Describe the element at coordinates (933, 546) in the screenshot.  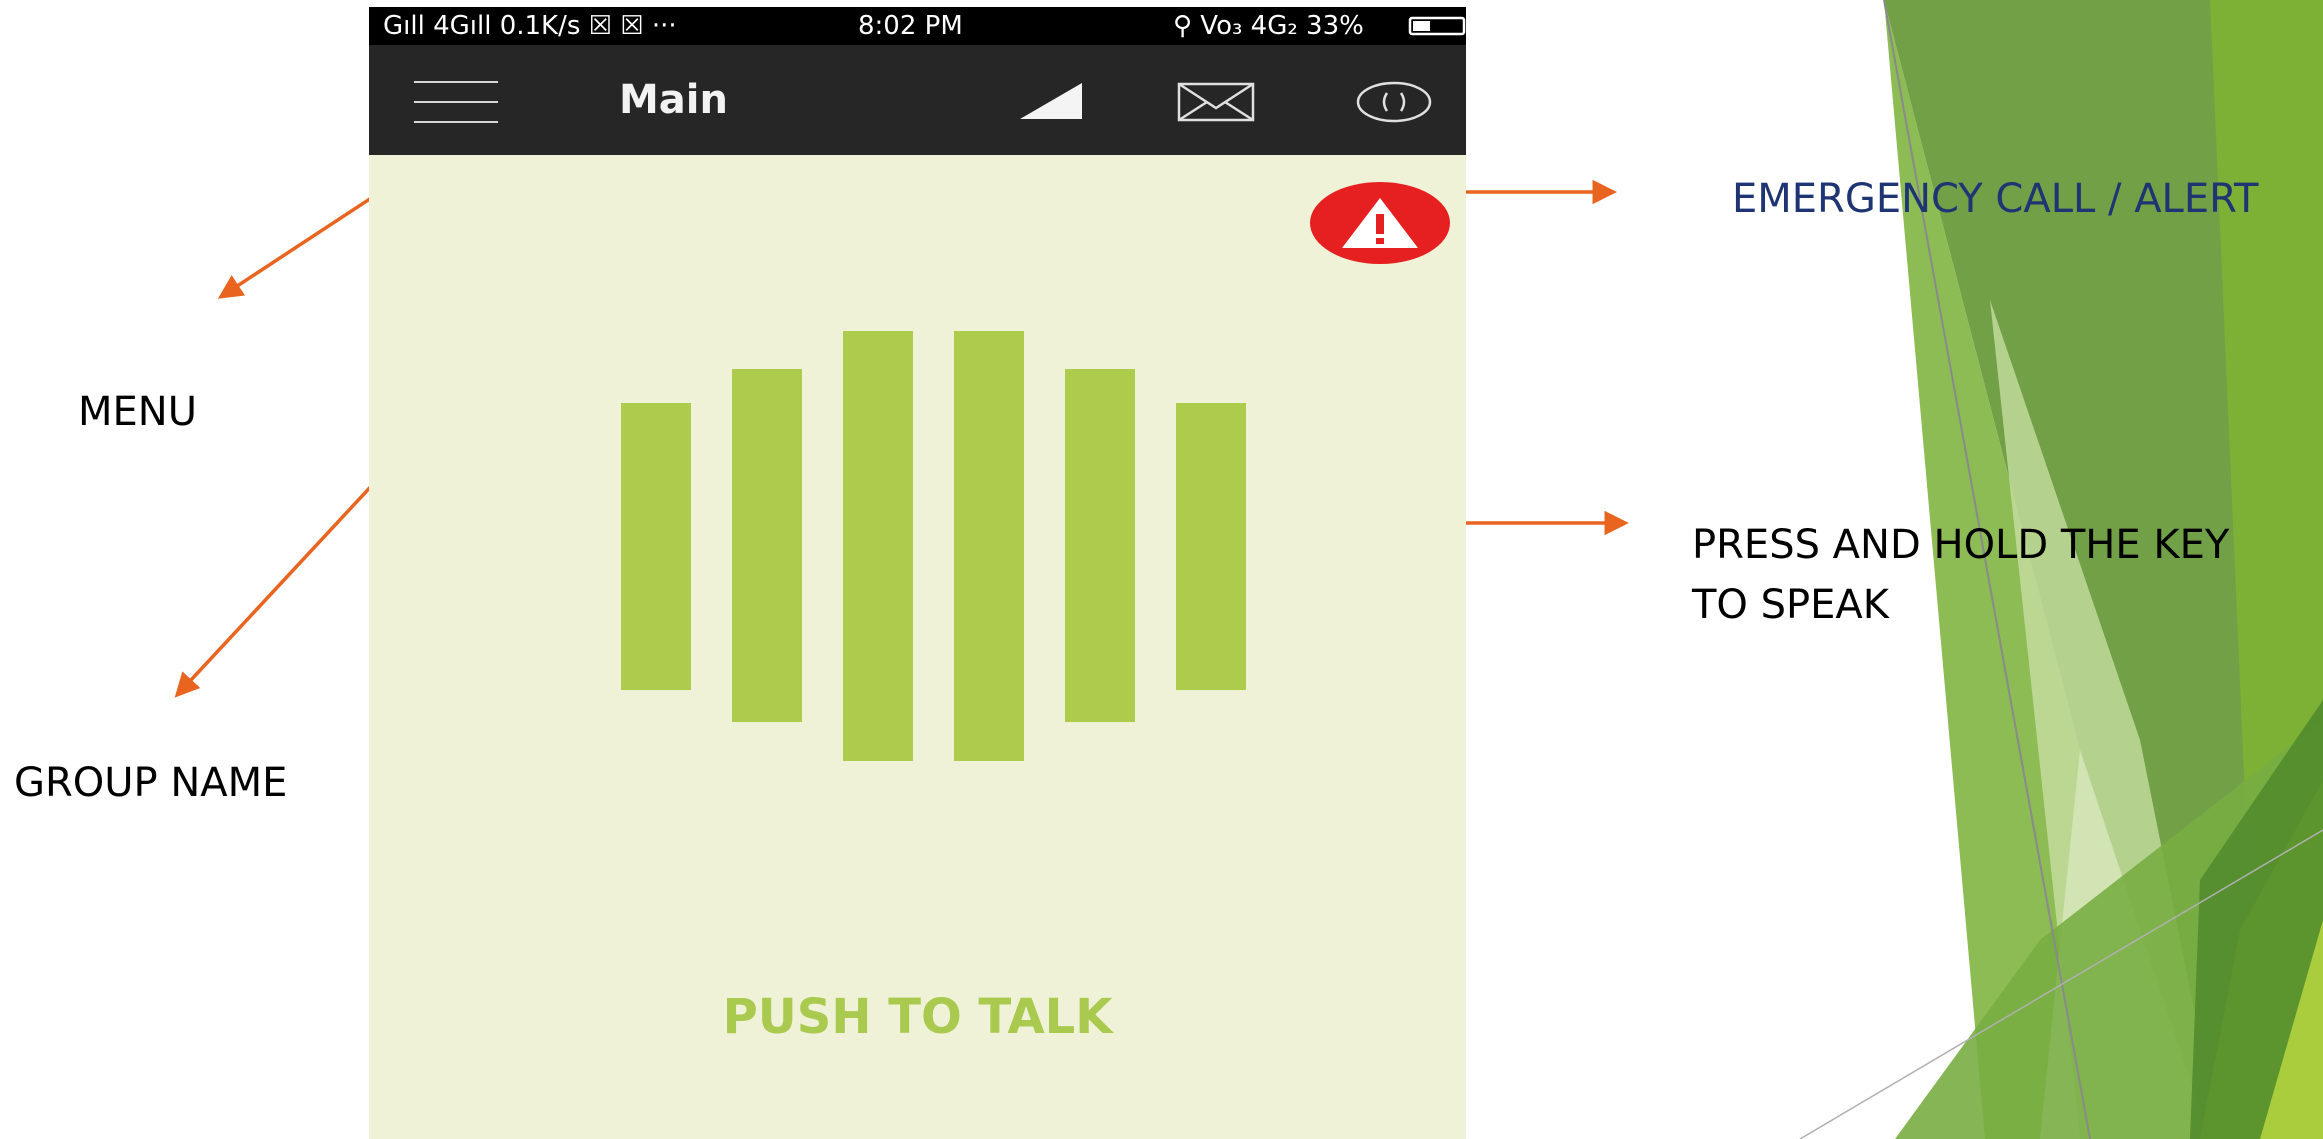
I see `voice-bars-icon` at that location.